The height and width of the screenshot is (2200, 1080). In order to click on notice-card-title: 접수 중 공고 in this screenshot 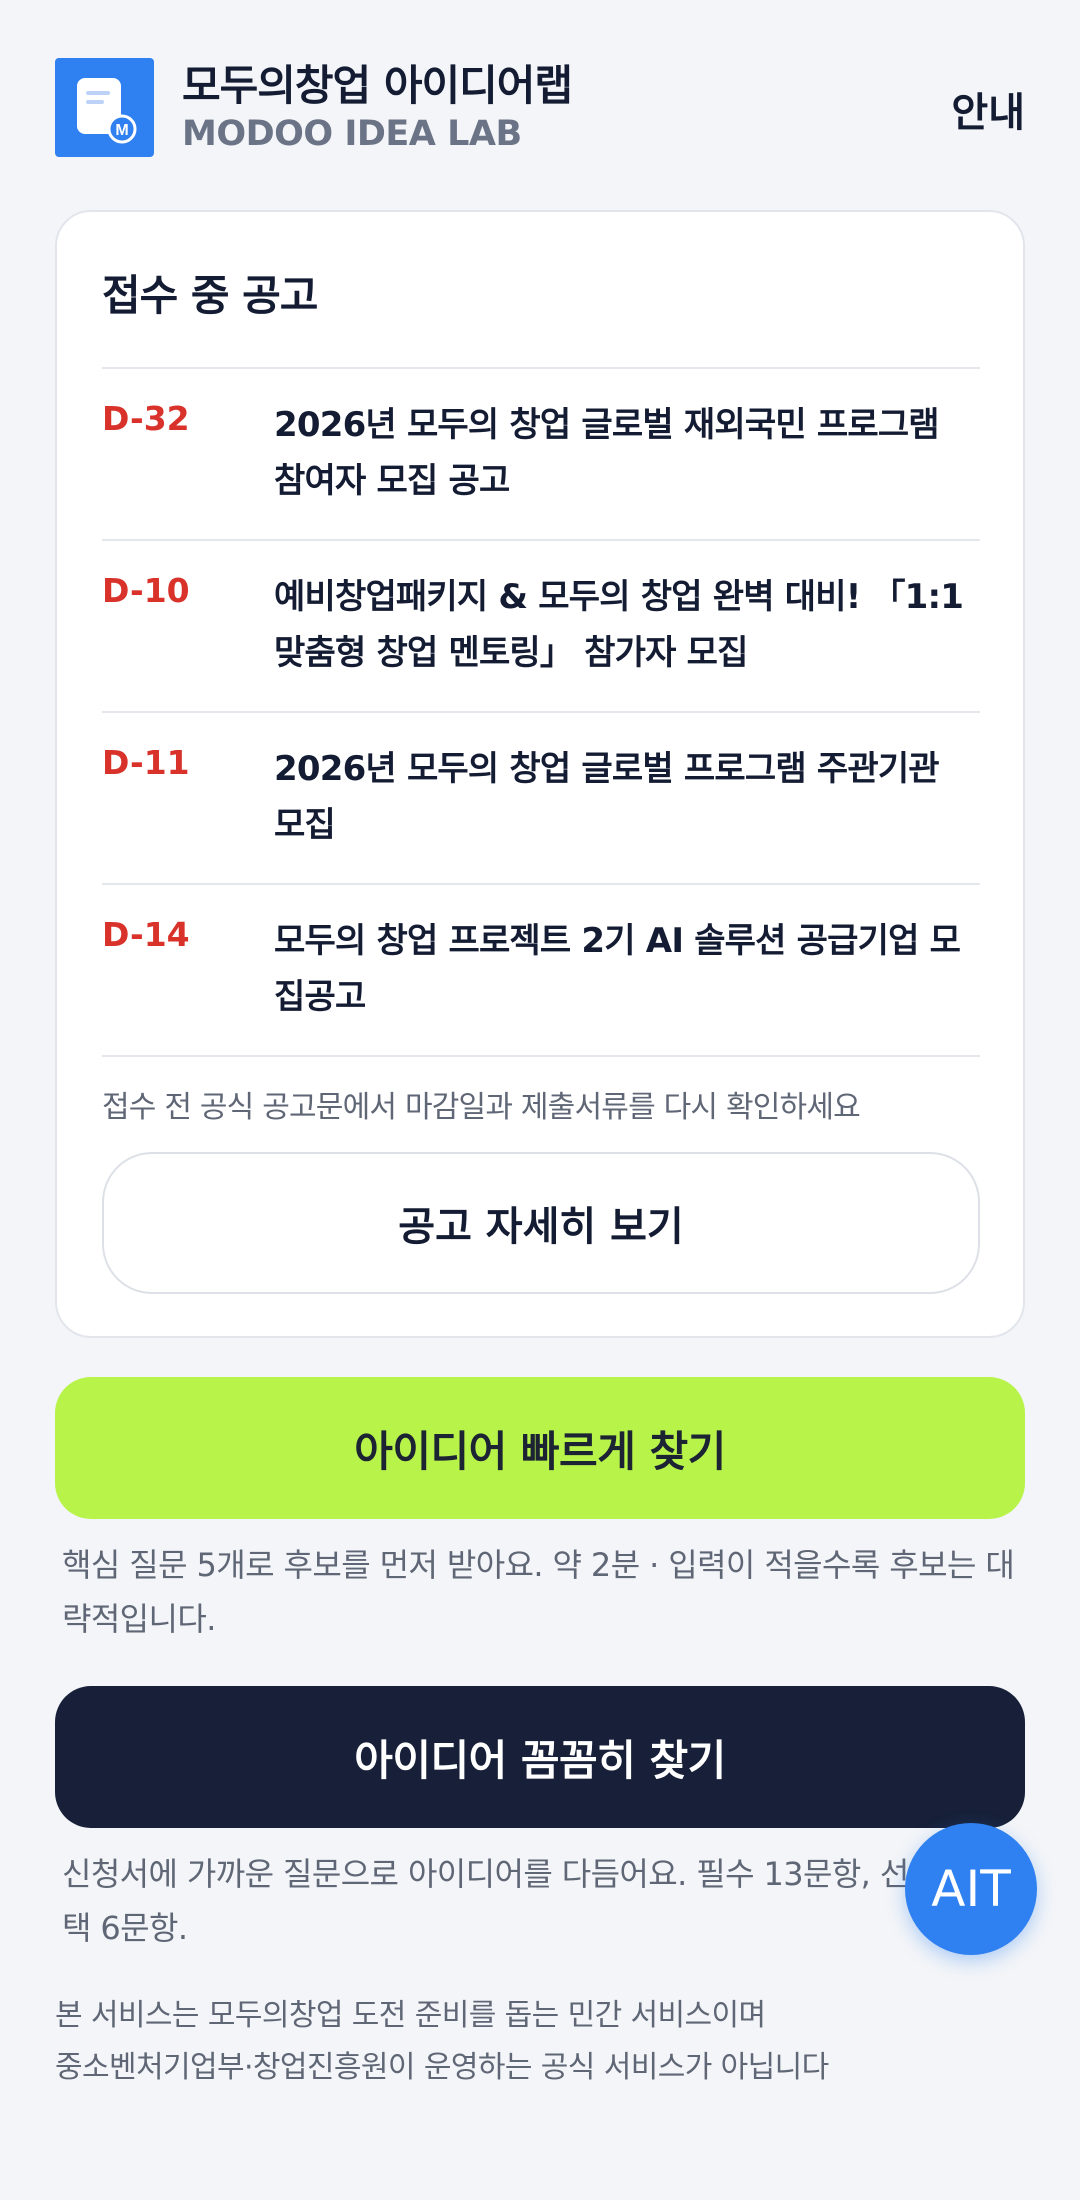, I will do `click(210, 295)`.